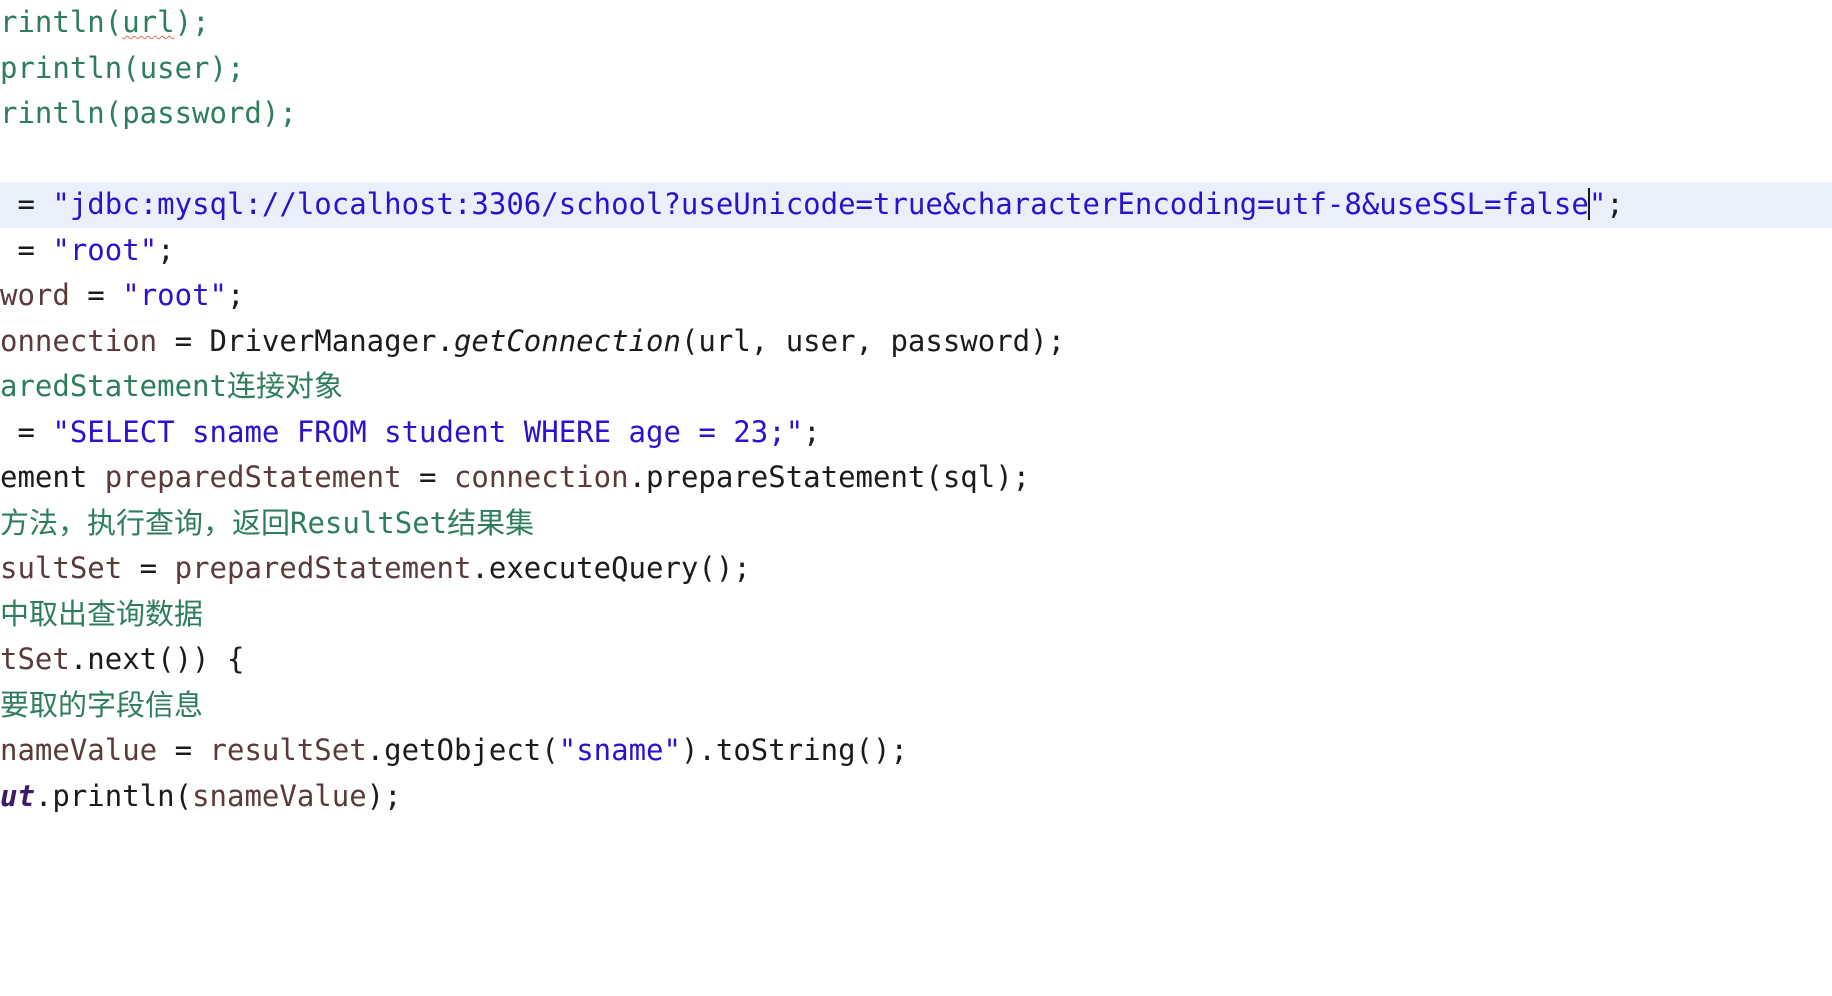 The height and width of the screenshot is (996, 1832). I want to click on code-token-ident: nameValue, so click(79, 750).